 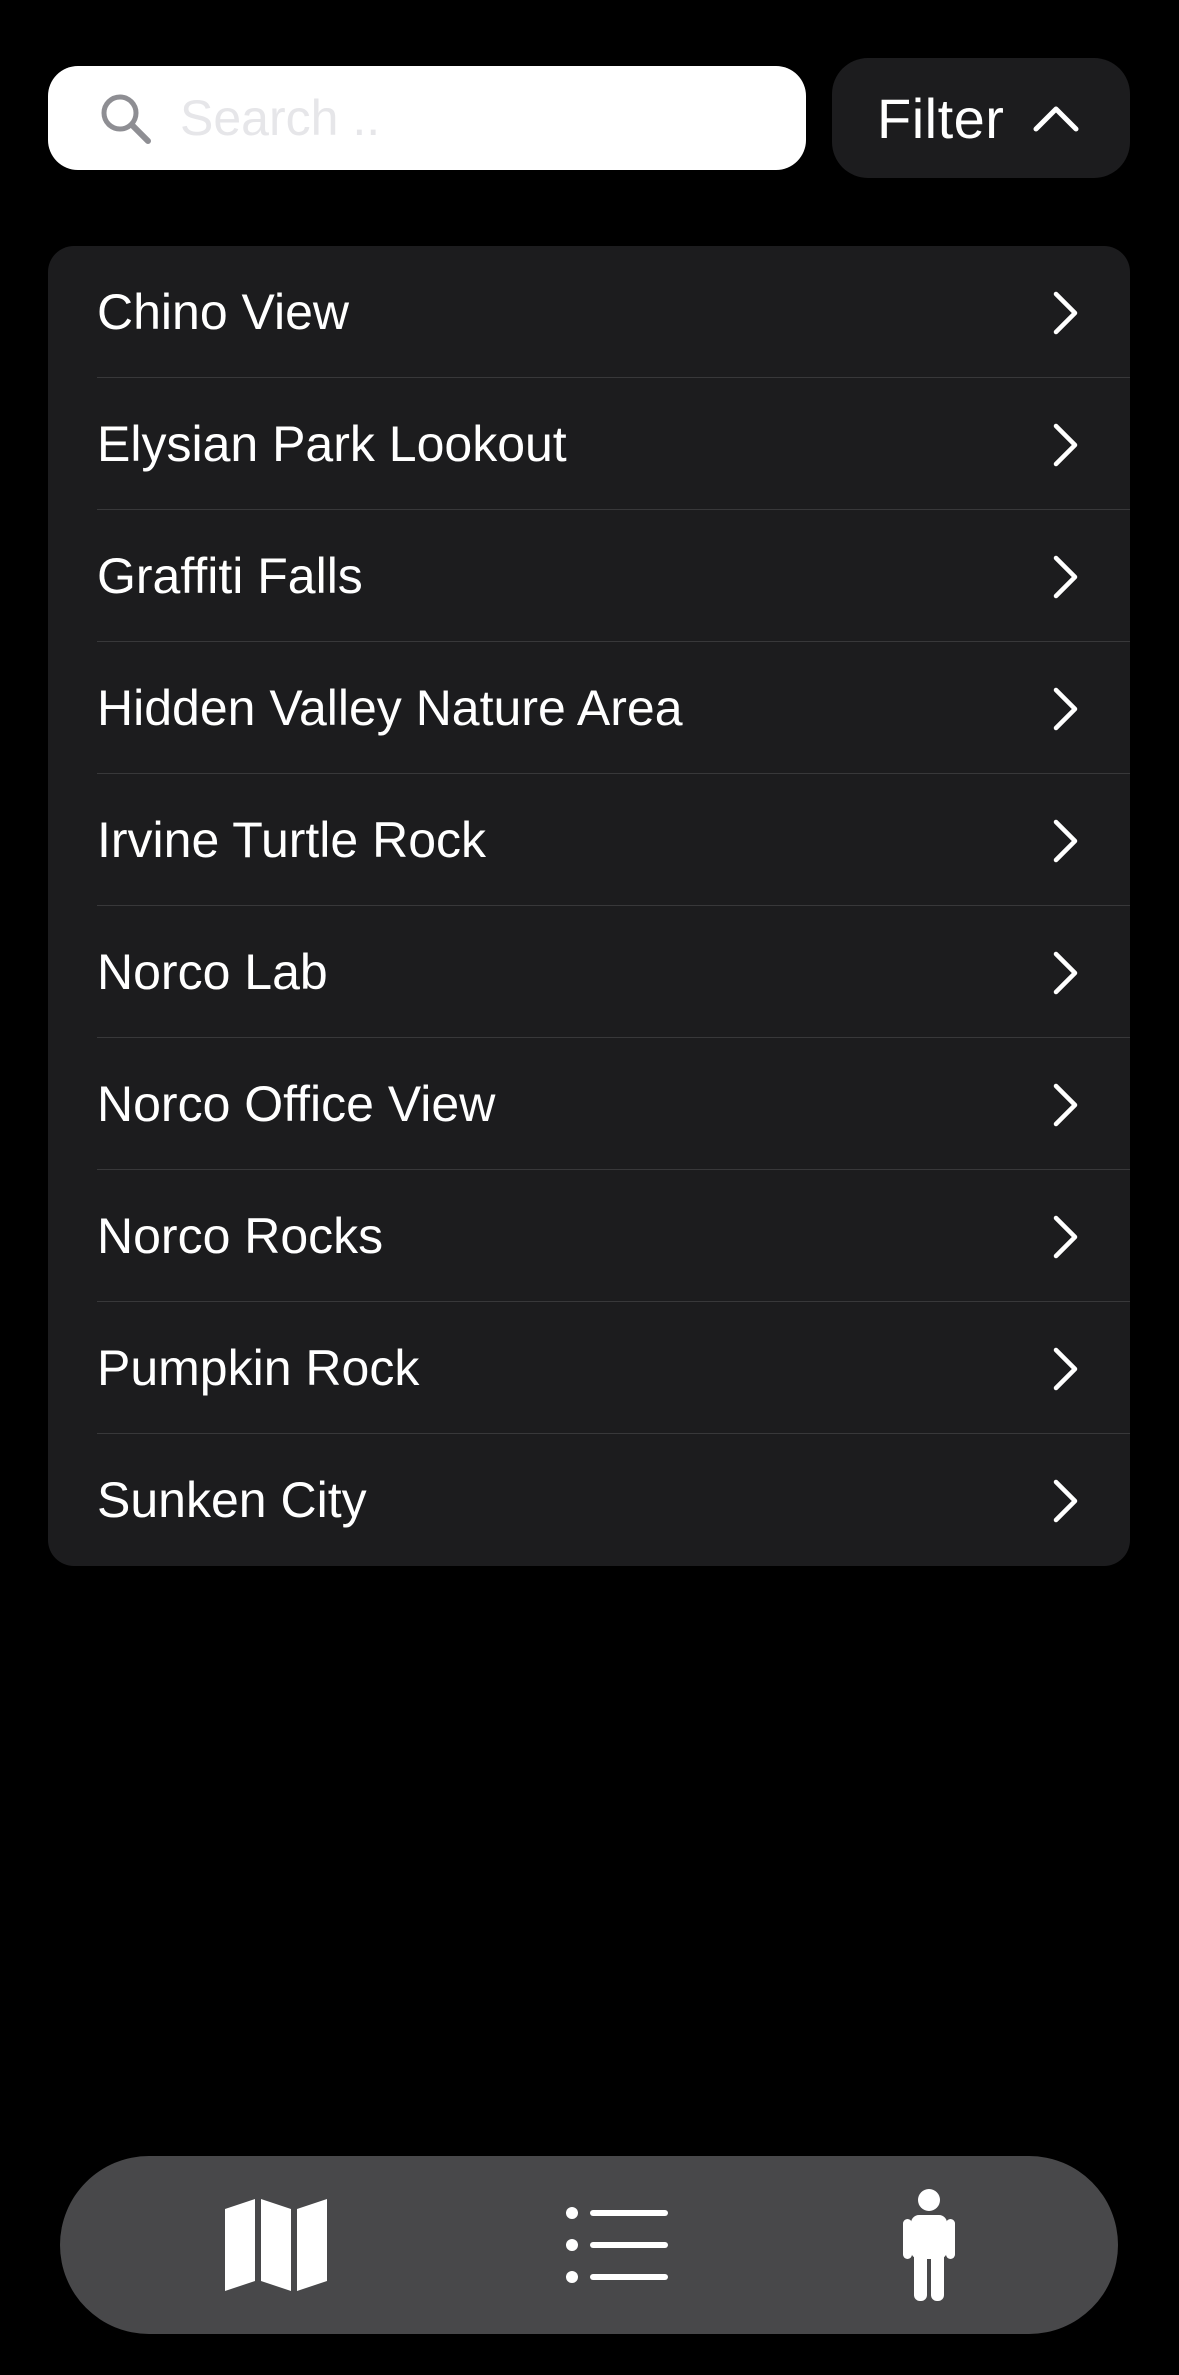 What do you see at coordinates (589, 444) in the screenshot?
I see `list-item: Elysian Park Lookout` at bounding box center [589, 444].